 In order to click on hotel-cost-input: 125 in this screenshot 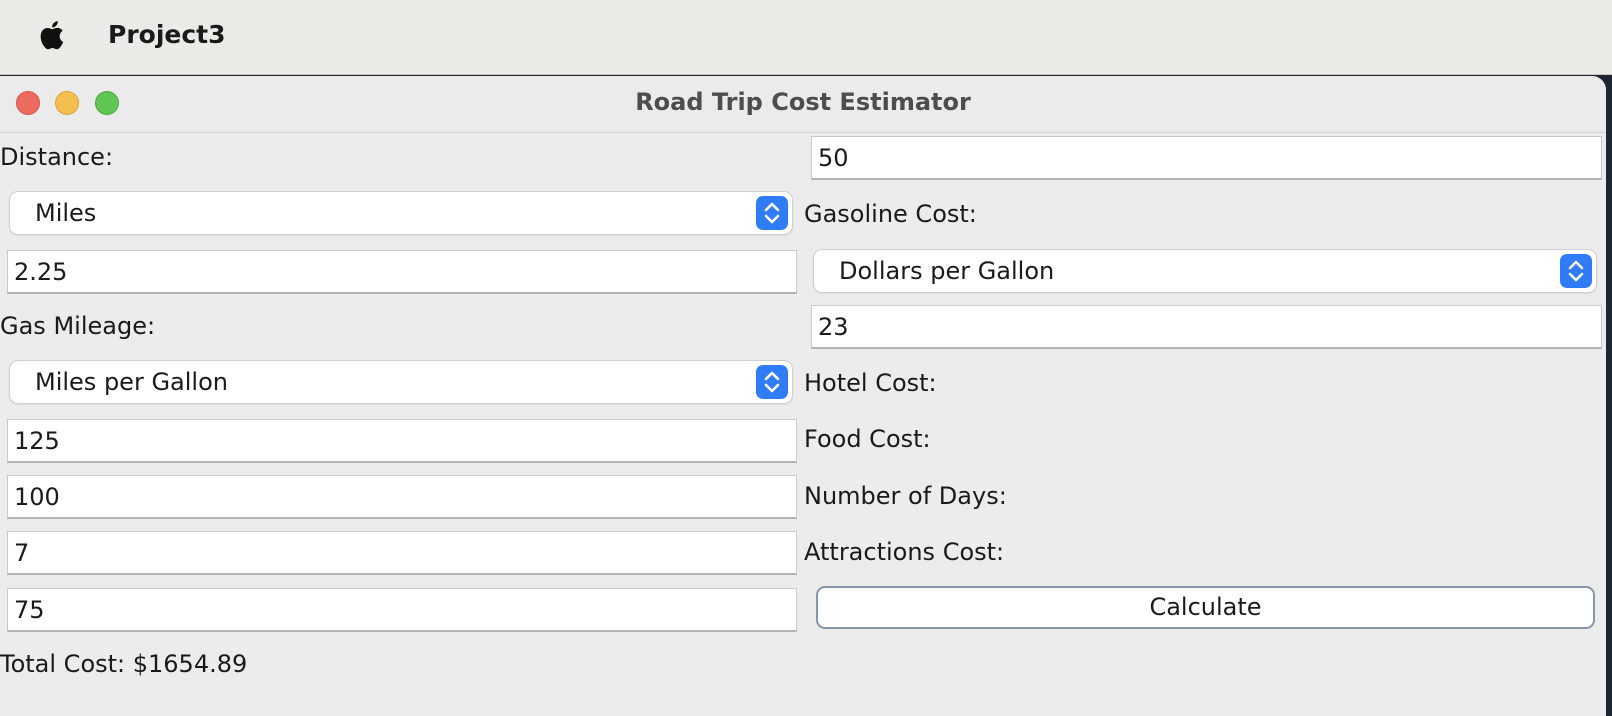, I will do `click(402, 441)`.